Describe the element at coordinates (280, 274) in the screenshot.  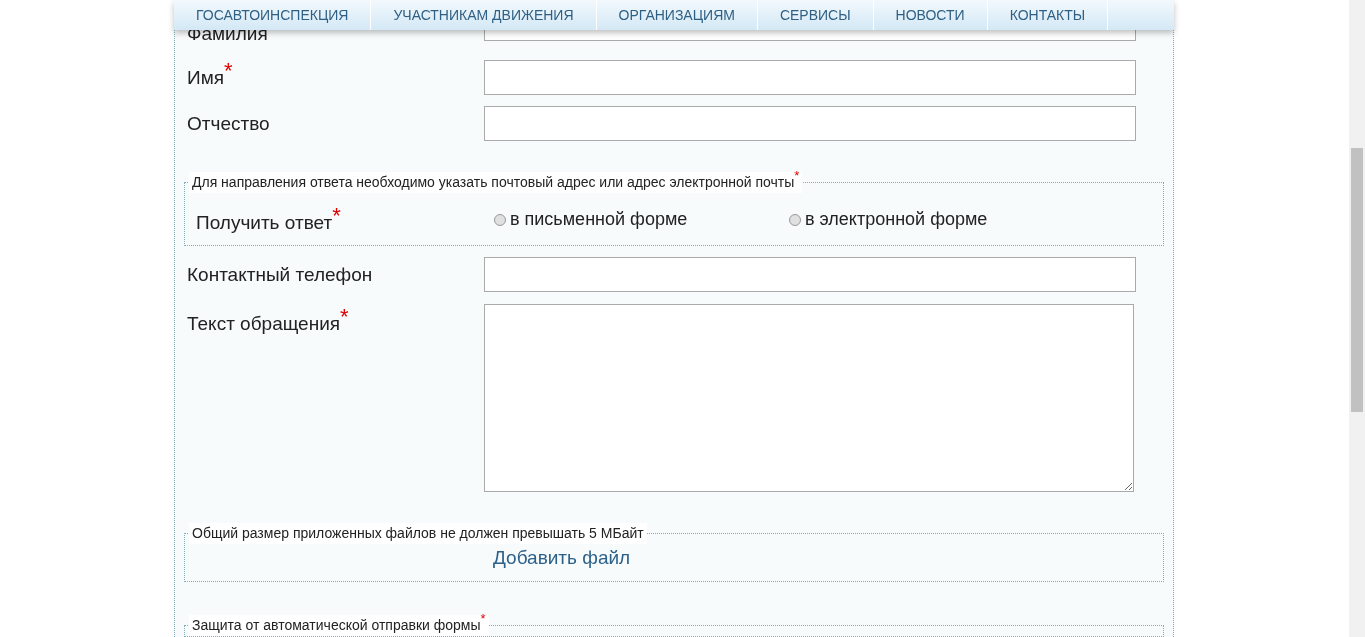
I see `field-label: Контактный телефон` at that location.